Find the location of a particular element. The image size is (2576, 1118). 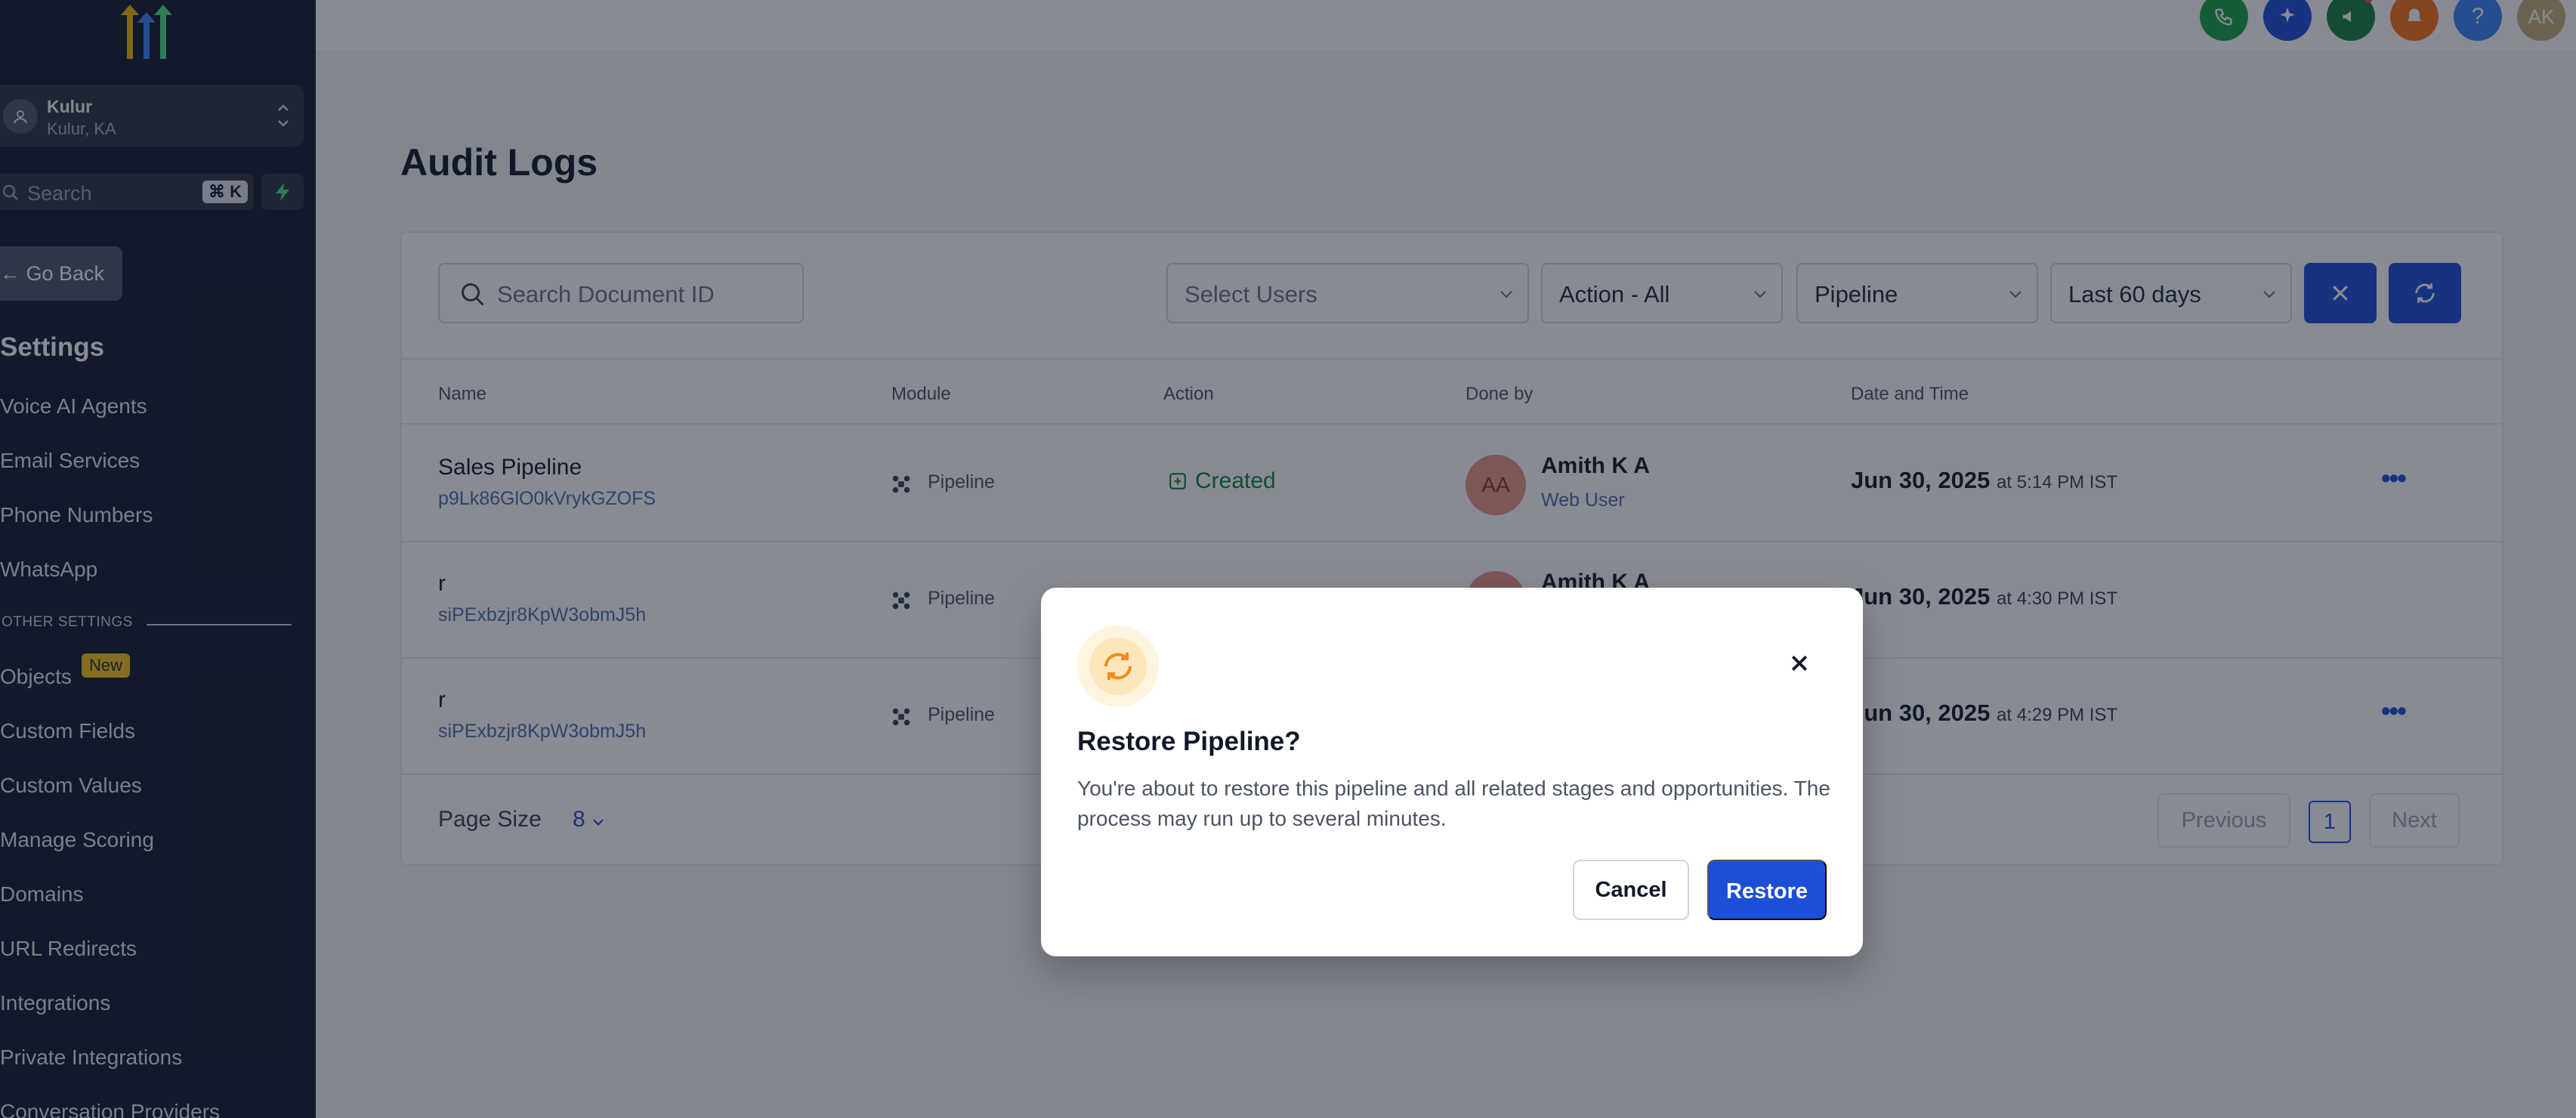

restore-icon-container is located at coordinates (1118, 666).